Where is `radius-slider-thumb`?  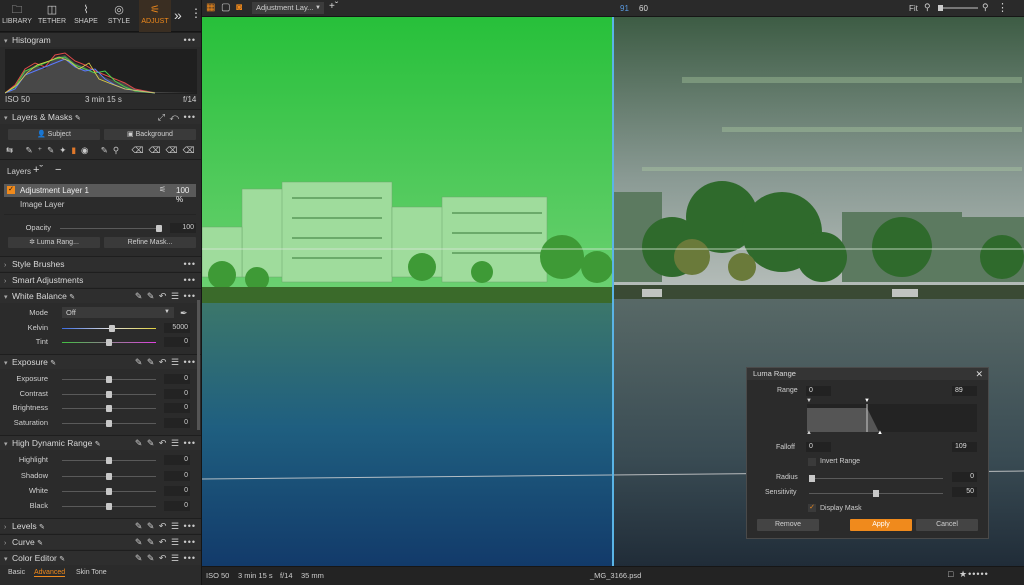 radius-slider-thumb is located at coordinates (812, 478).